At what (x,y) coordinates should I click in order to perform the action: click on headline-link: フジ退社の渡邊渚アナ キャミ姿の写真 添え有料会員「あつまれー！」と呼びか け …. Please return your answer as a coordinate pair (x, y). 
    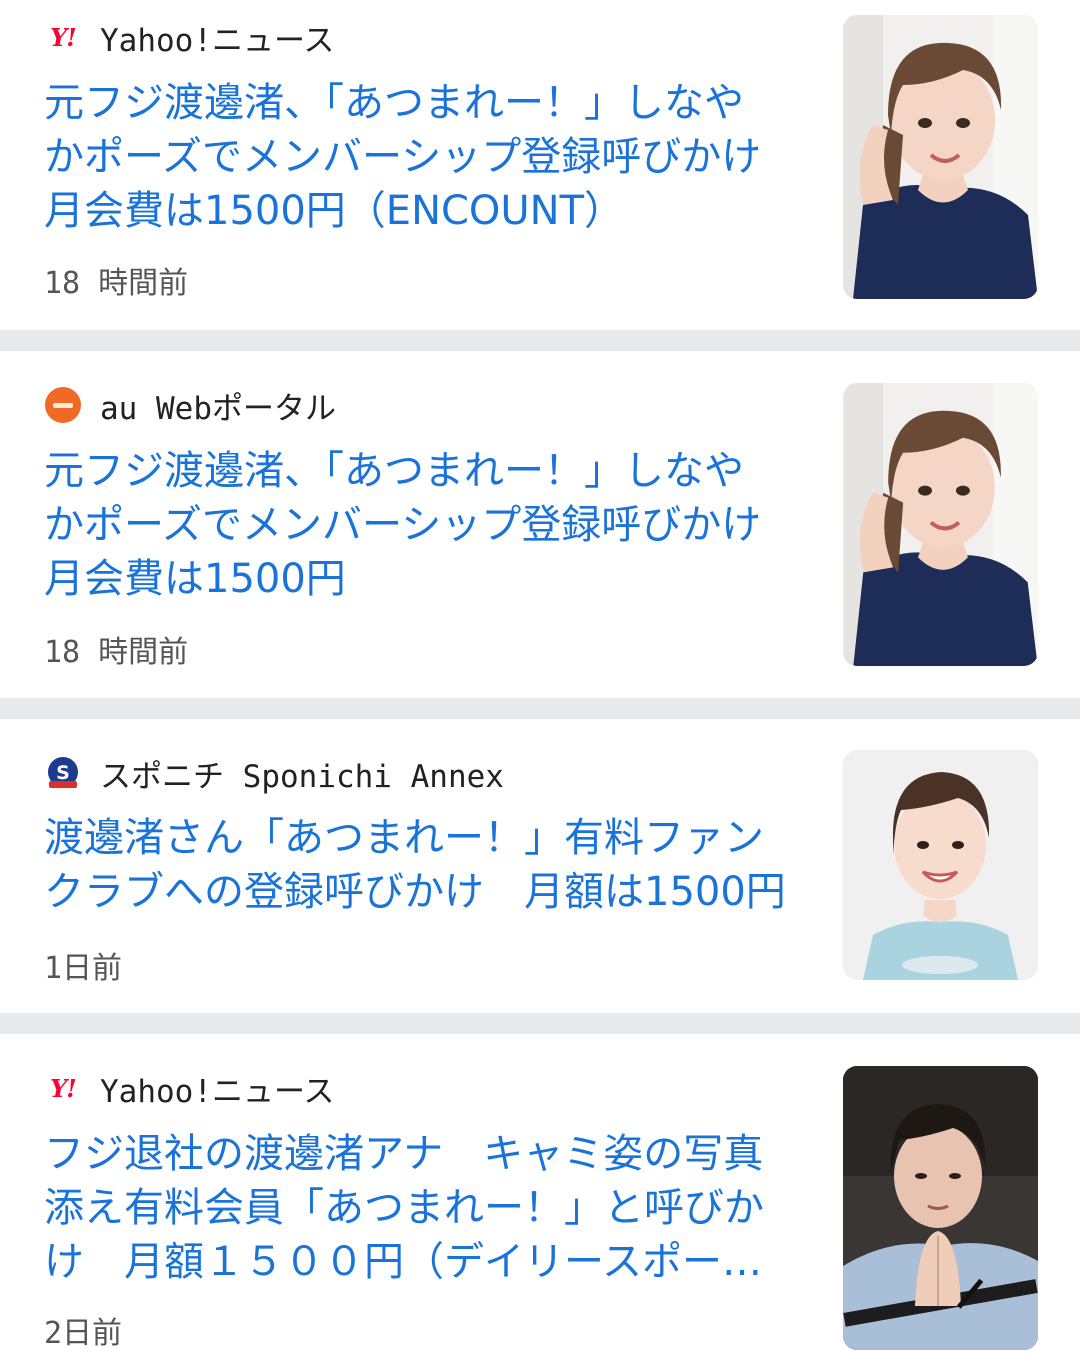
    Looking at the image, I should click on (429, 1208).